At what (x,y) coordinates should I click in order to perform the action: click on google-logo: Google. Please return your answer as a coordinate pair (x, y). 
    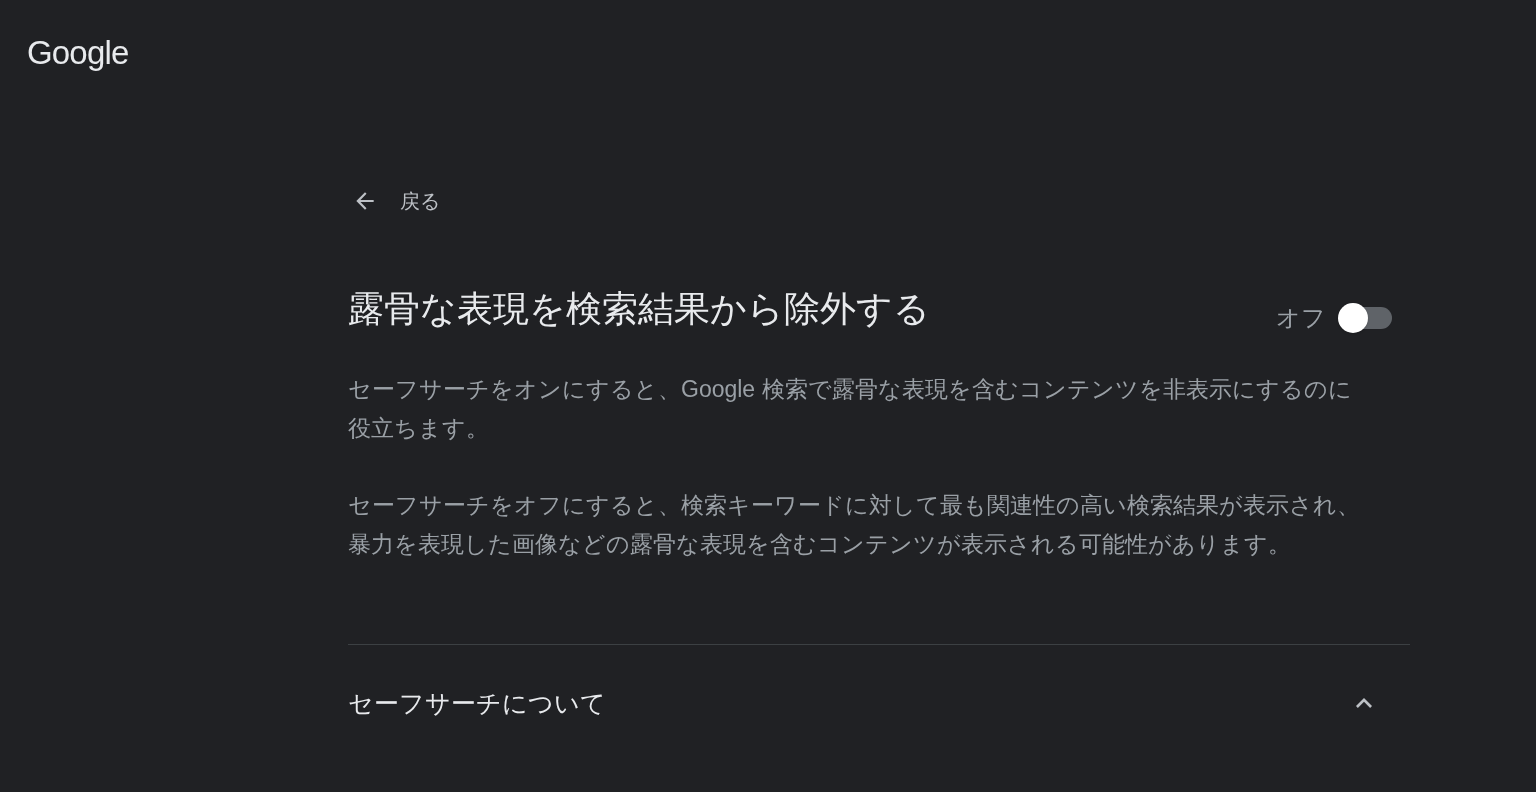
    Looking at the image, I should click on (78, 52).